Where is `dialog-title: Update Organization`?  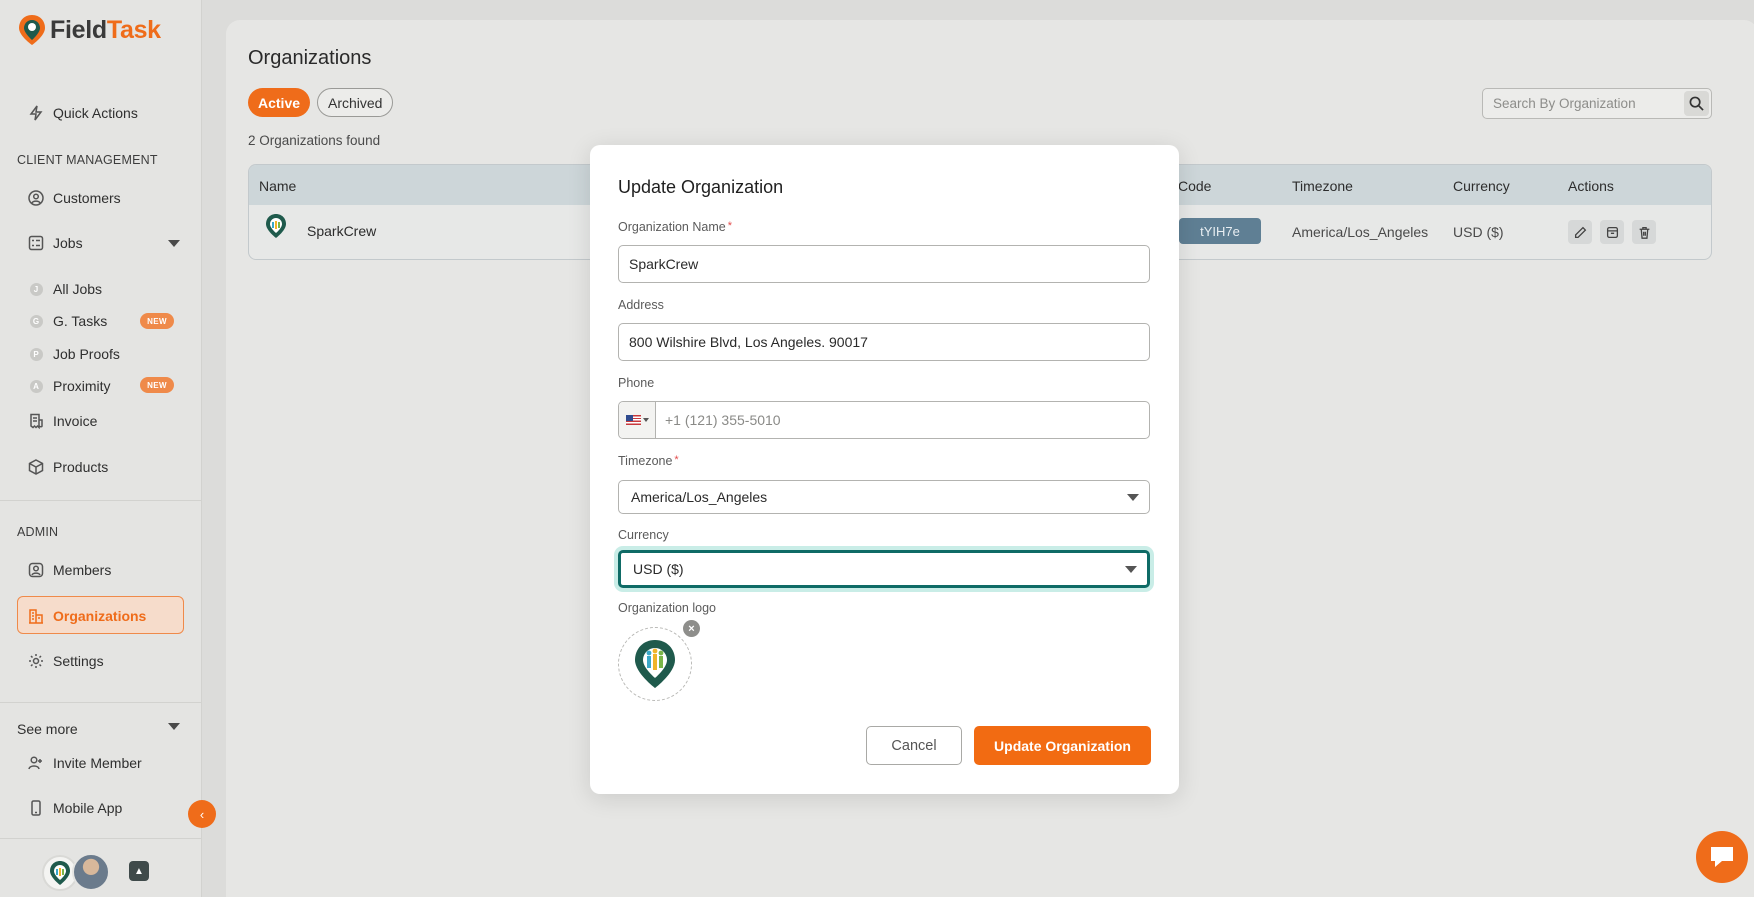 dialog-title: Update Organization is located at coordinates (701, 187).